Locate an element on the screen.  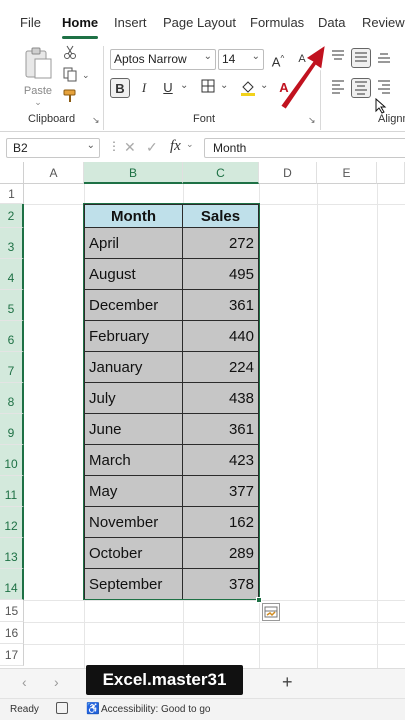
align-bottom-icon is located at coordinates (384, 58).